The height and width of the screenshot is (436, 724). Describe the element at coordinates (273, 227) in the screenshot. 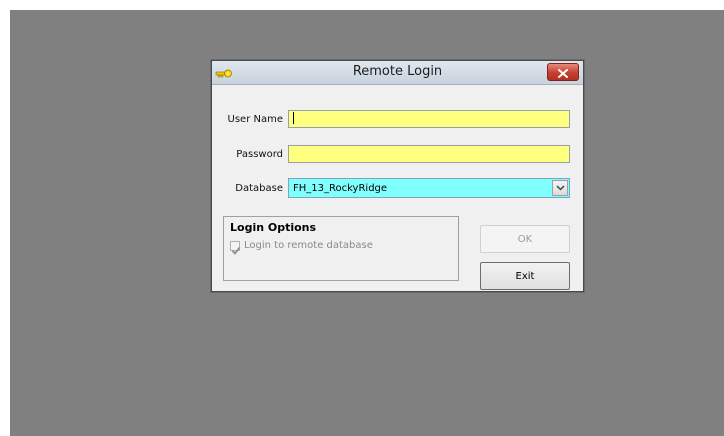

I see `login-options-title: Login Options` at that location.